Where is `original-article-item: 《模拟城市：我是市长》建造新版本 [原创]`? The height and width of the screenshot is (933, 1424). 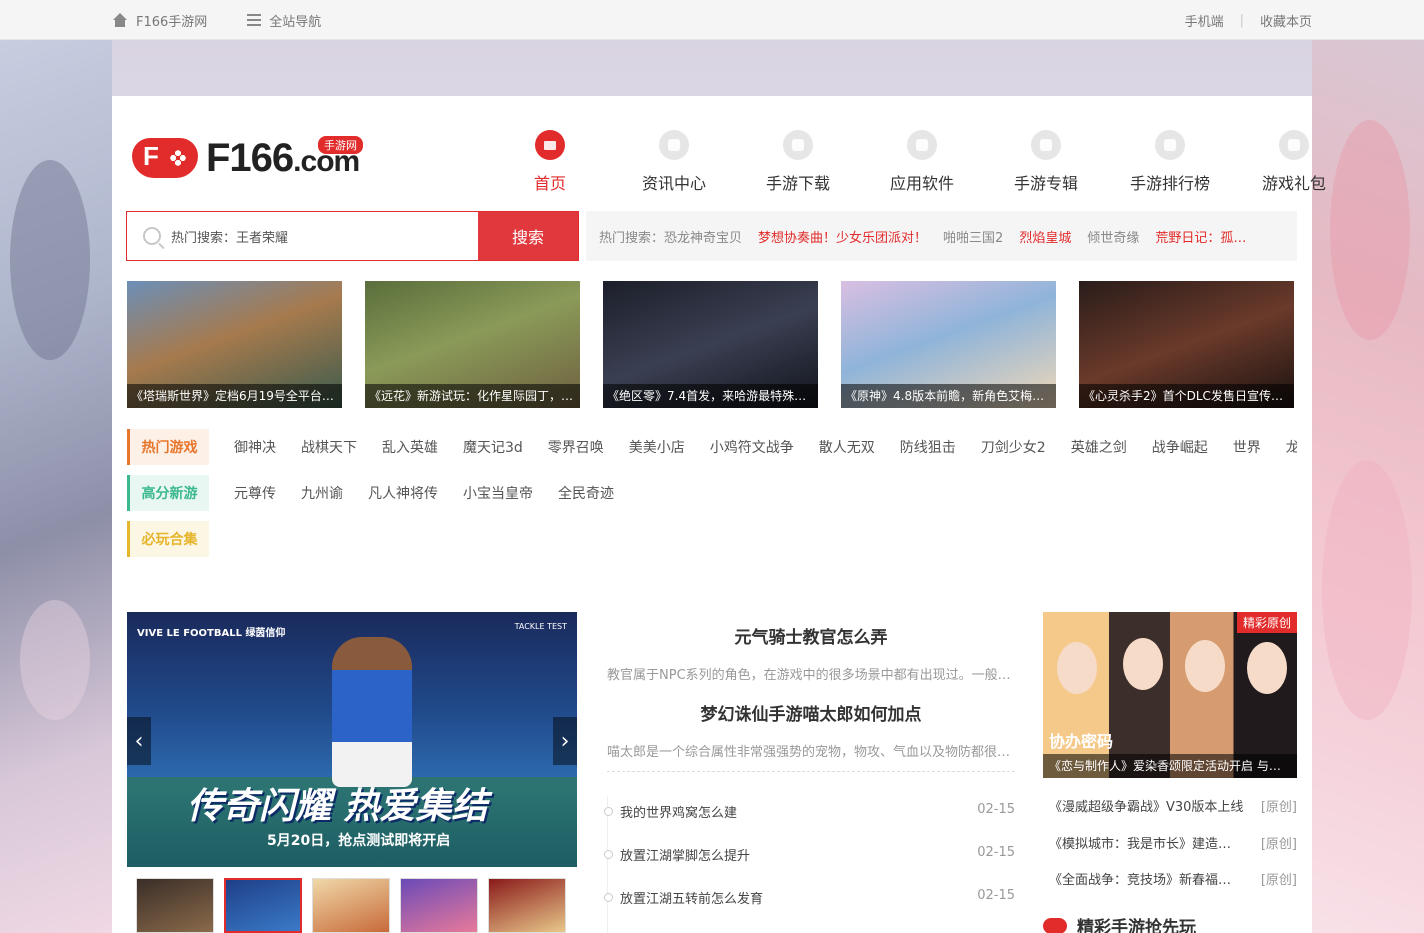 original-article-item: 《模拟城市：我是市长》建造新版本 [原创] is located at coordinates (1173, 842).